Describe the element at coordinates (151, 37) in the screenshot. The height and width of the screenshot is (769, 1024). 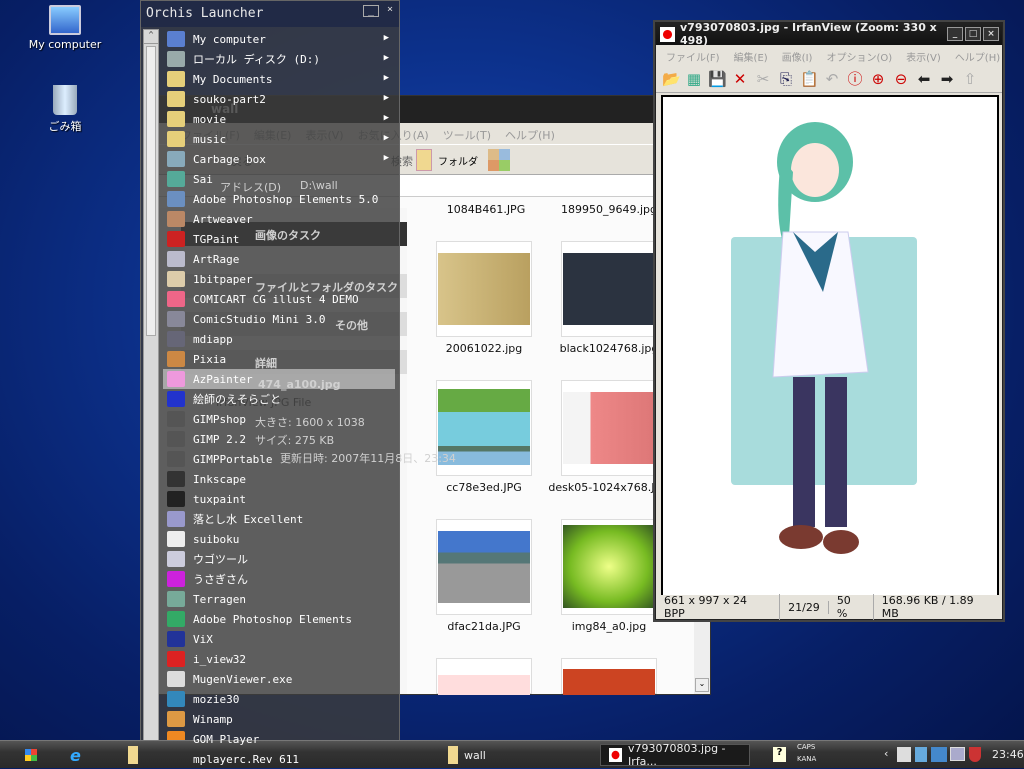
I see `scroll-up-button: ^` at that location.